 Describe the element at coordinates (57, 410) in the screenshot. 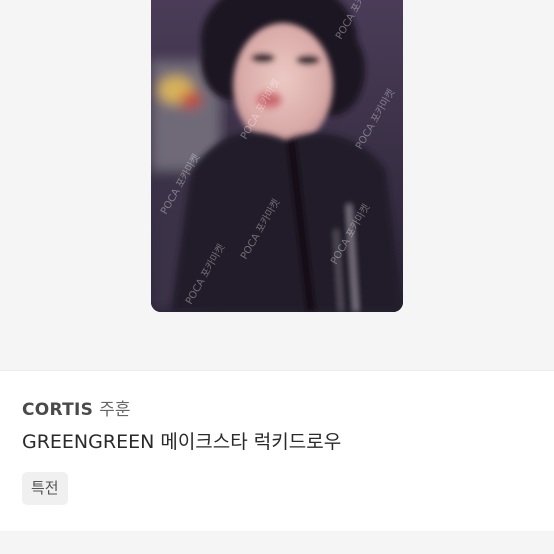

I see `group-name: CORTIS` at that location.